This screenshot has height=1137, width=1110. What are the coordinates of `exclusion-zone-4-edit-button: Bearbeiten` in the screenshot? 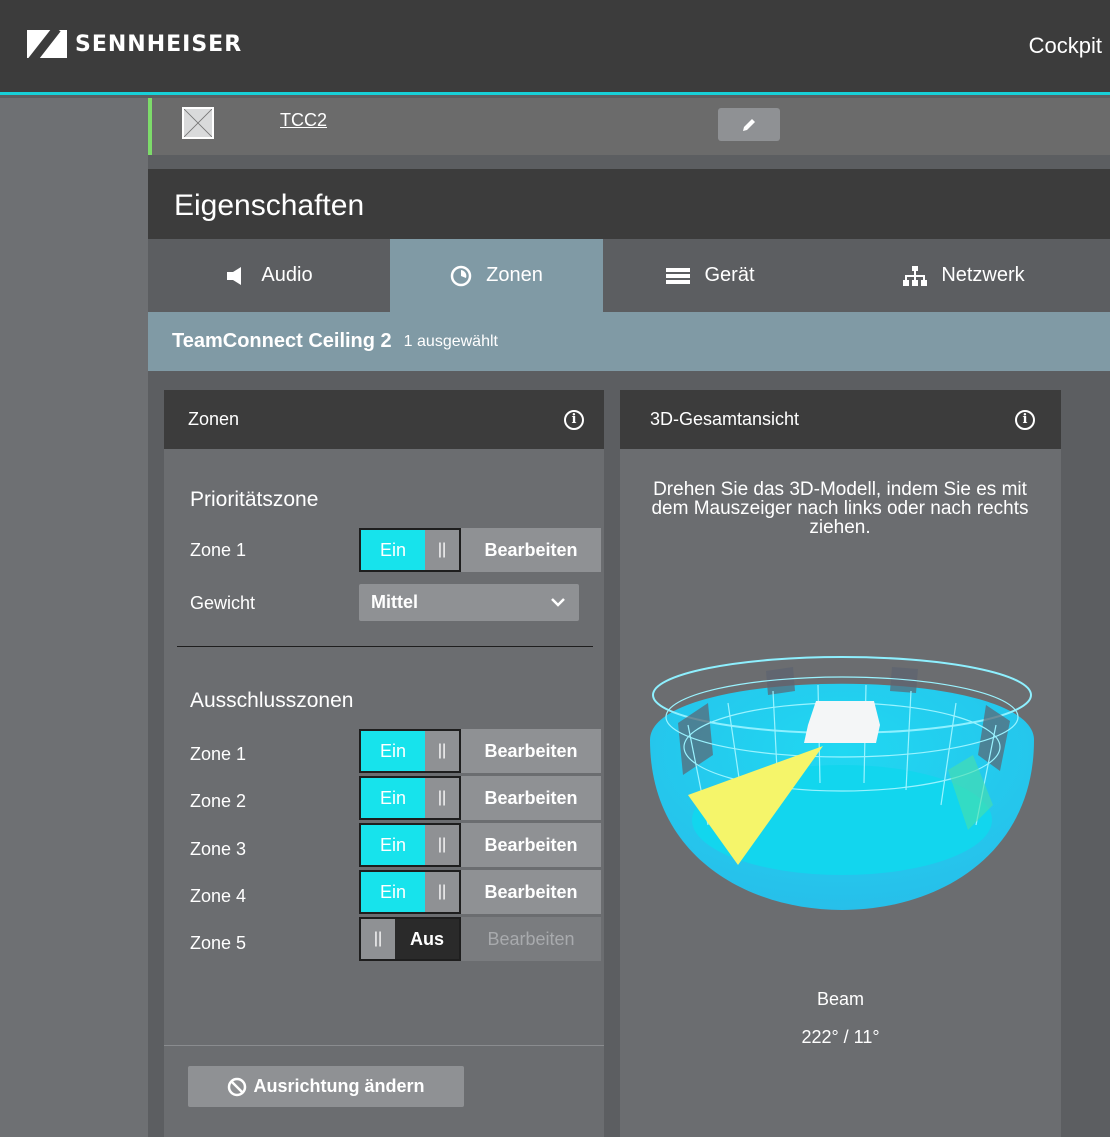 It's located at (531, 892).